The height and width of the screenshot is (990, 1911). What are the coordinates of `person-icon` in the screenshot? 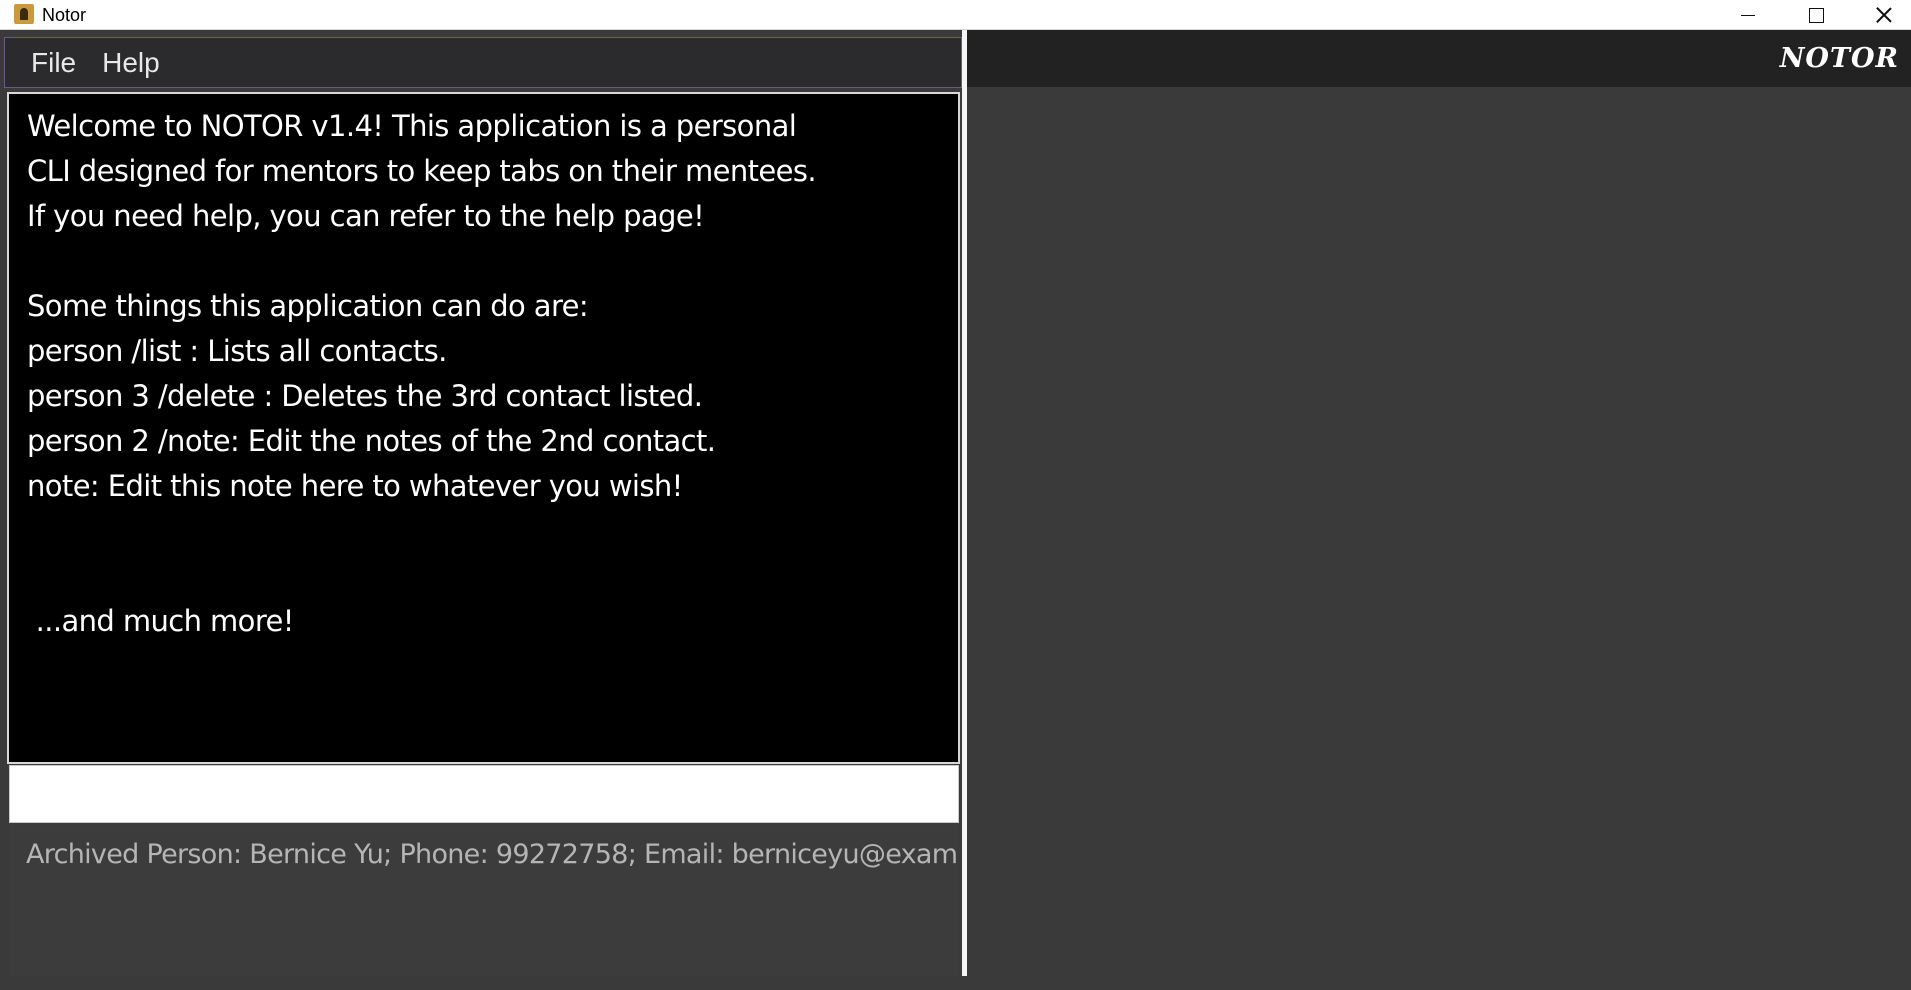 It's located at (24, 14).